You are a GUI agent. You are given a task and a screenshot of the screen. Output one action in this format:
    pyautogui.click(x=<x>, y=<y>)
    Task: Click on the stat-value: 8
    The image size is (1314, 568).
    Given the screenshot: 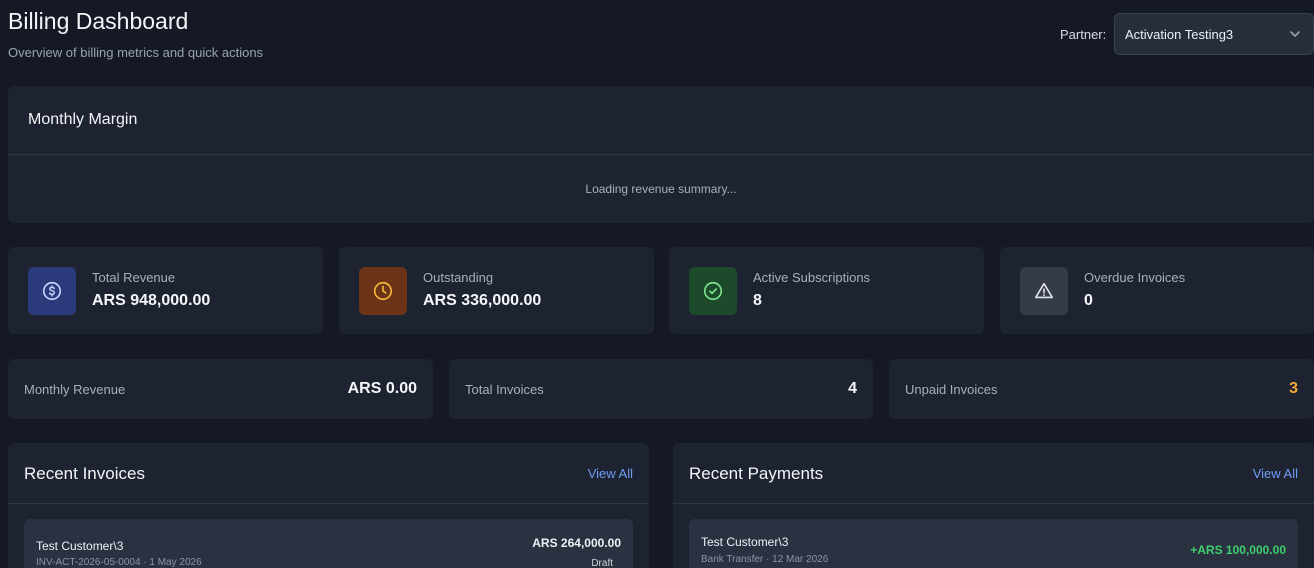 What is the action you would take?
    pyautogui.click(x=757, y=300)
    